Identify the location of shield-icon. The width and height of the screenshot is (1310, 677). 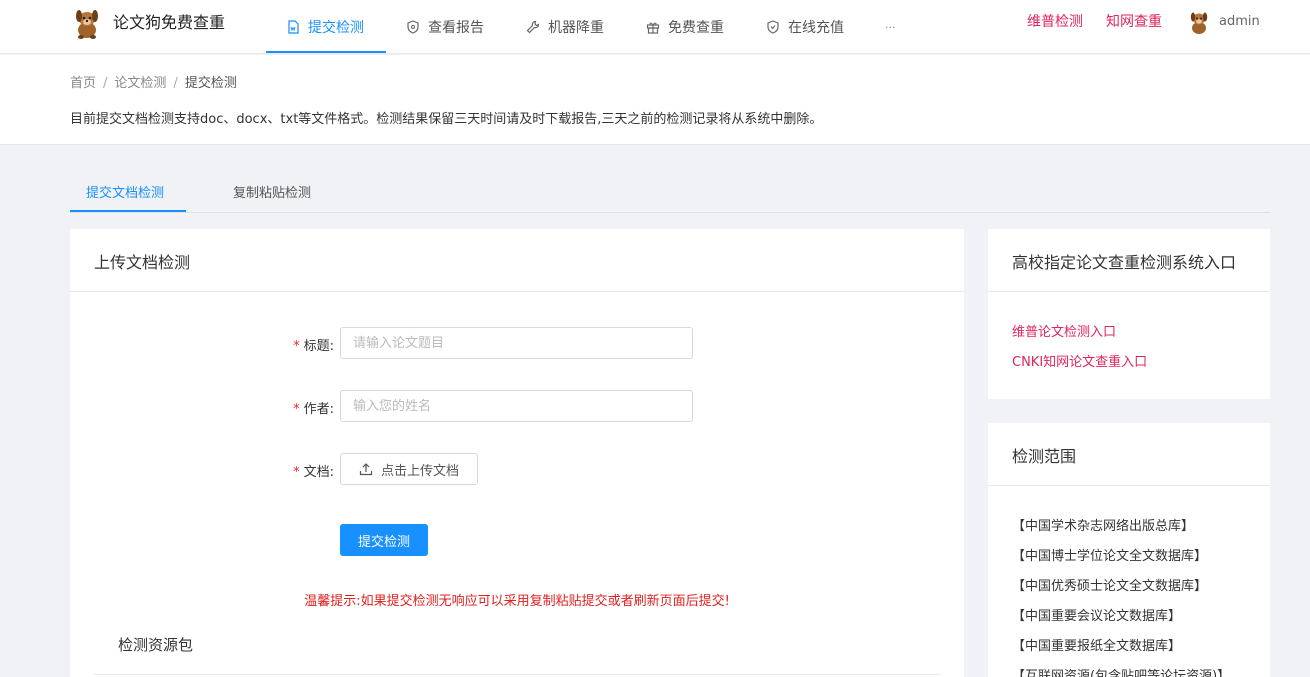
(413, 27).